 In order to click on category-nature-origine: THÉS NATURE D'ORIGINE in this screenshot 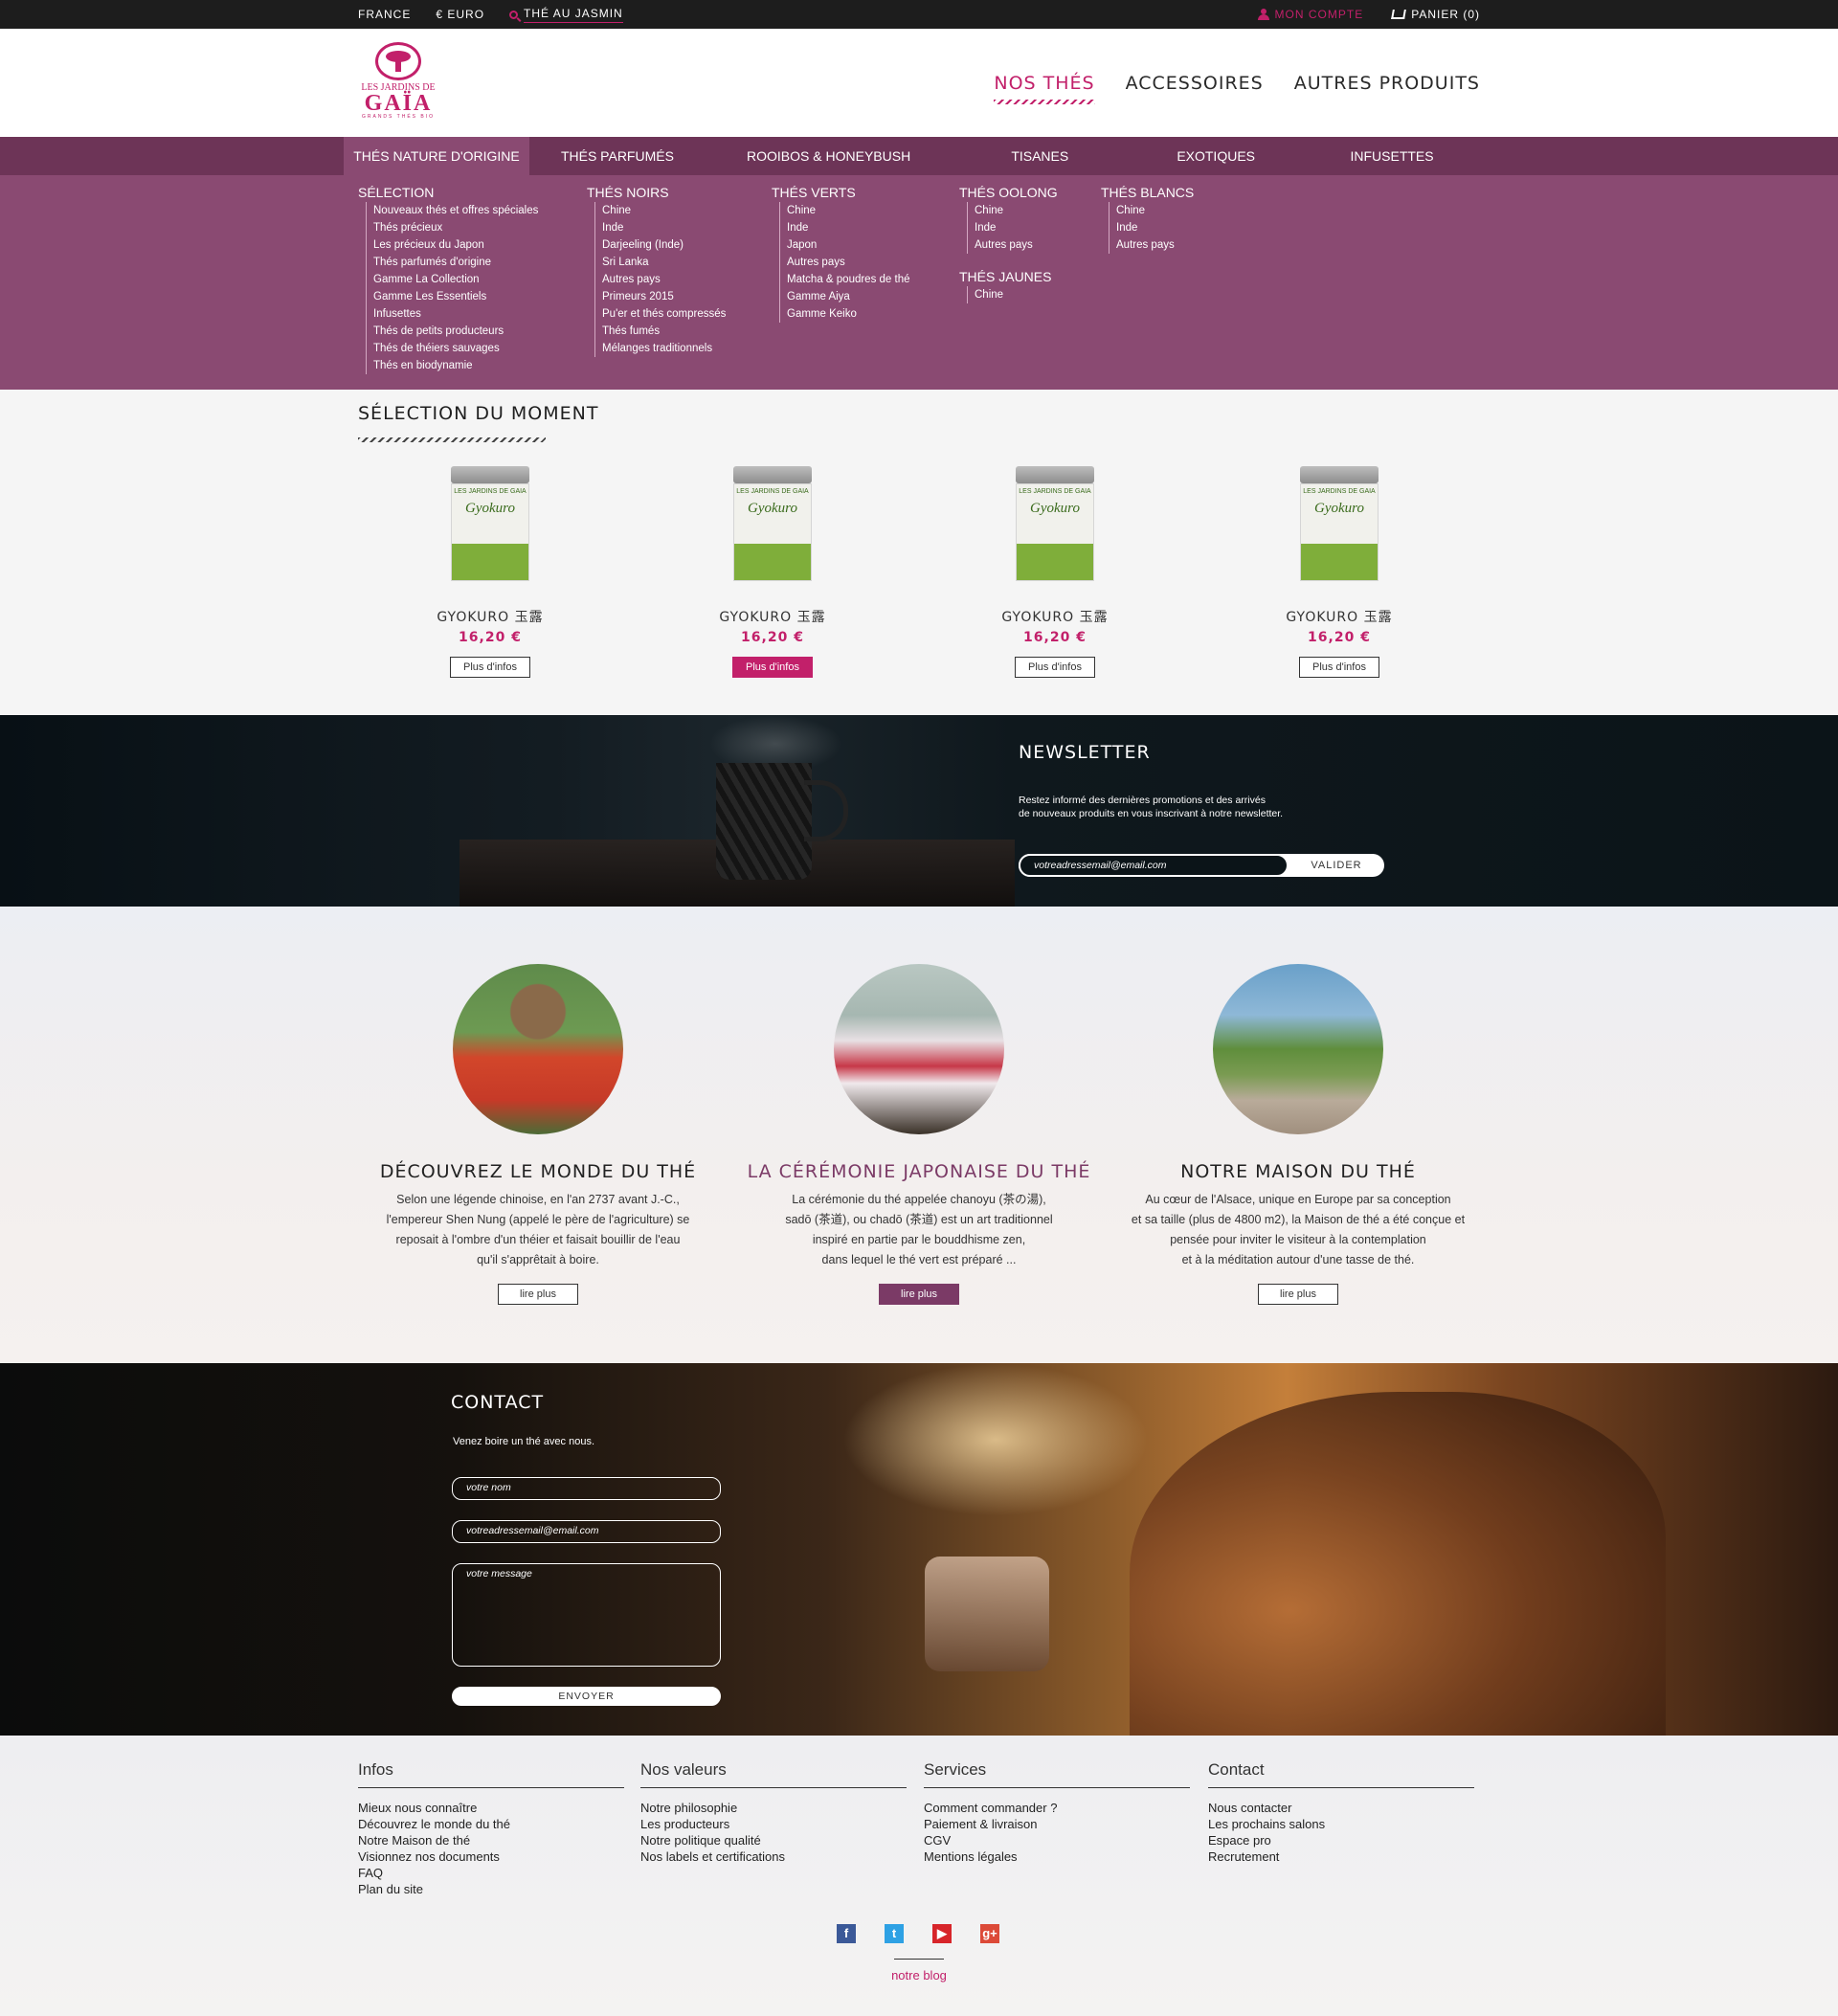, I will do `click(437, 156)`.